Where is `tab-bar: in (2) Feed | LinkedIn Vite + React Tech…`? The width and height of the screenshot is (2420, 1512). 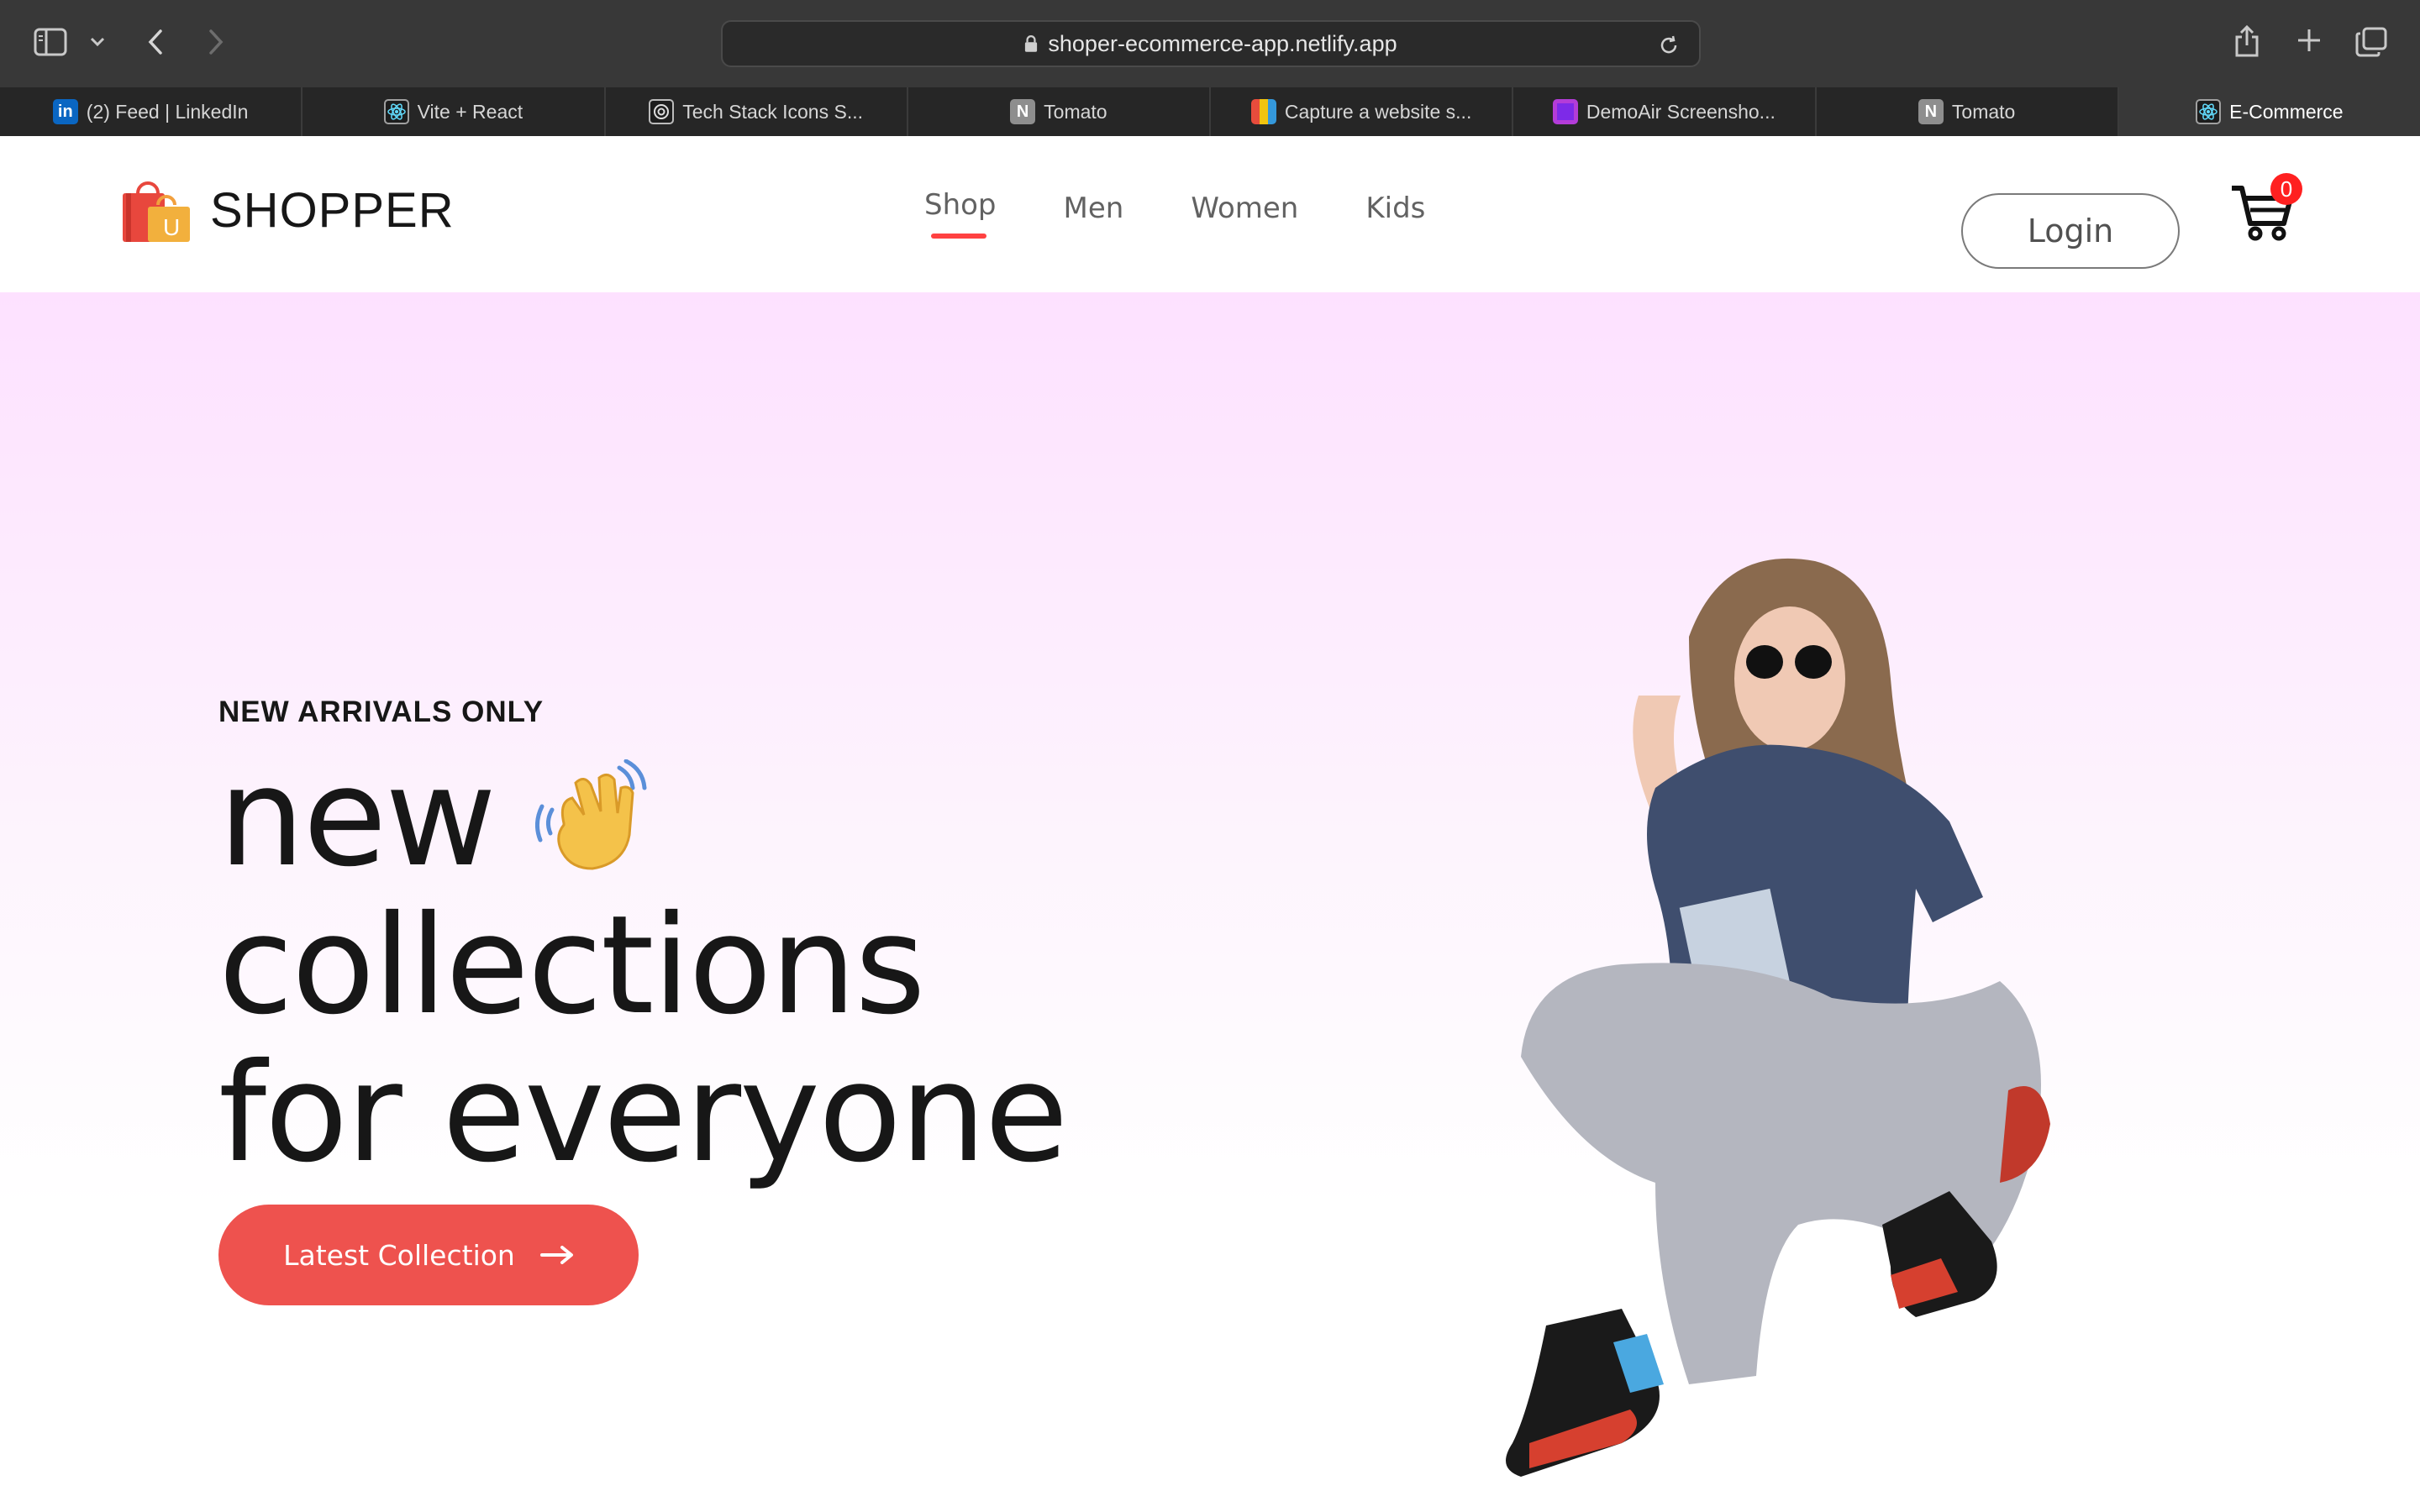 tab-bar: in (2) Feed | LinkedIn Vite + React Tech… is located at coordinates (1210, 111).